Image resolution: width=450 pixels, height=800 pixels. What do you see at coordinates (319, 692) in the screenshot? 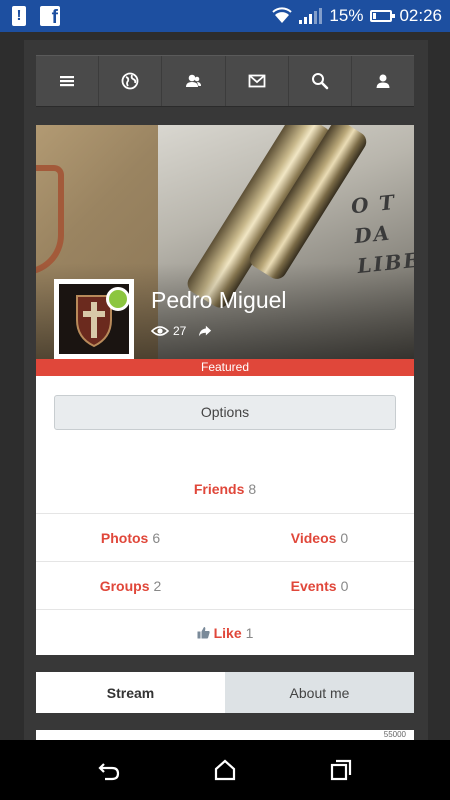
I see `tab-about-me: About me` at bounding box center [319, 692].